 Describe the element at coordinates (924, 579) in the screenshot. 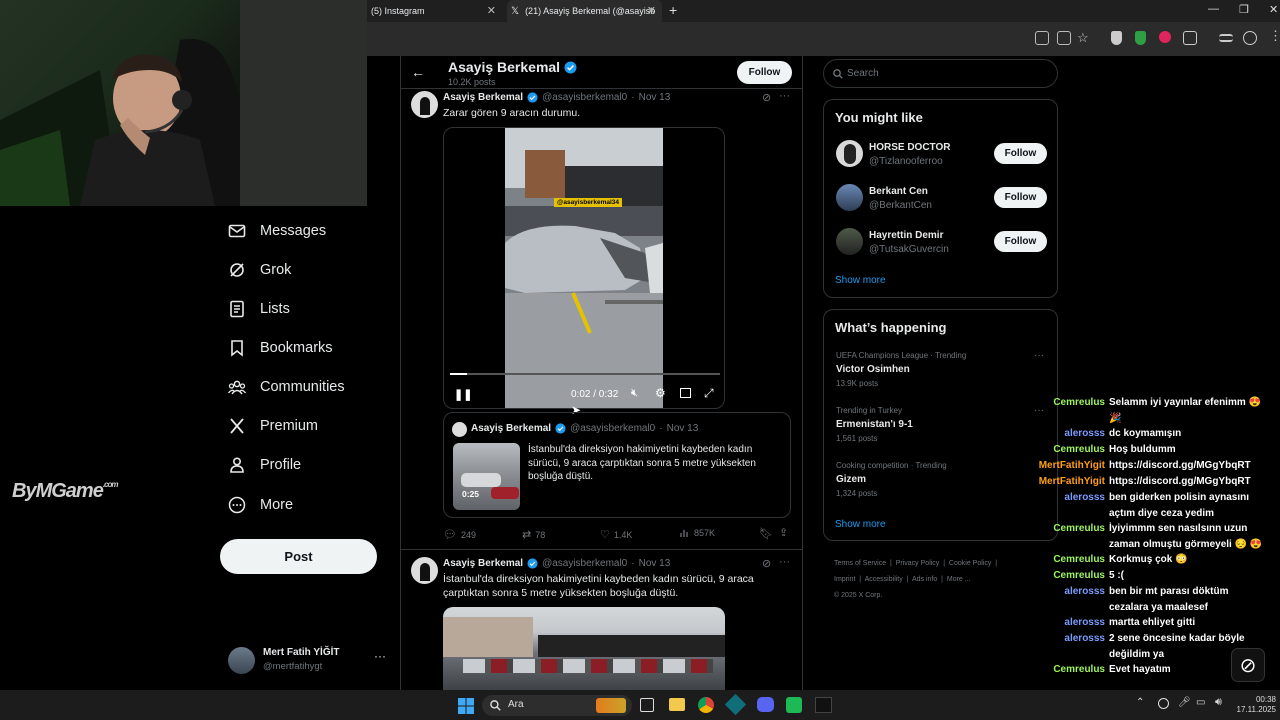

I see `footer-link: Ads info` at that location.